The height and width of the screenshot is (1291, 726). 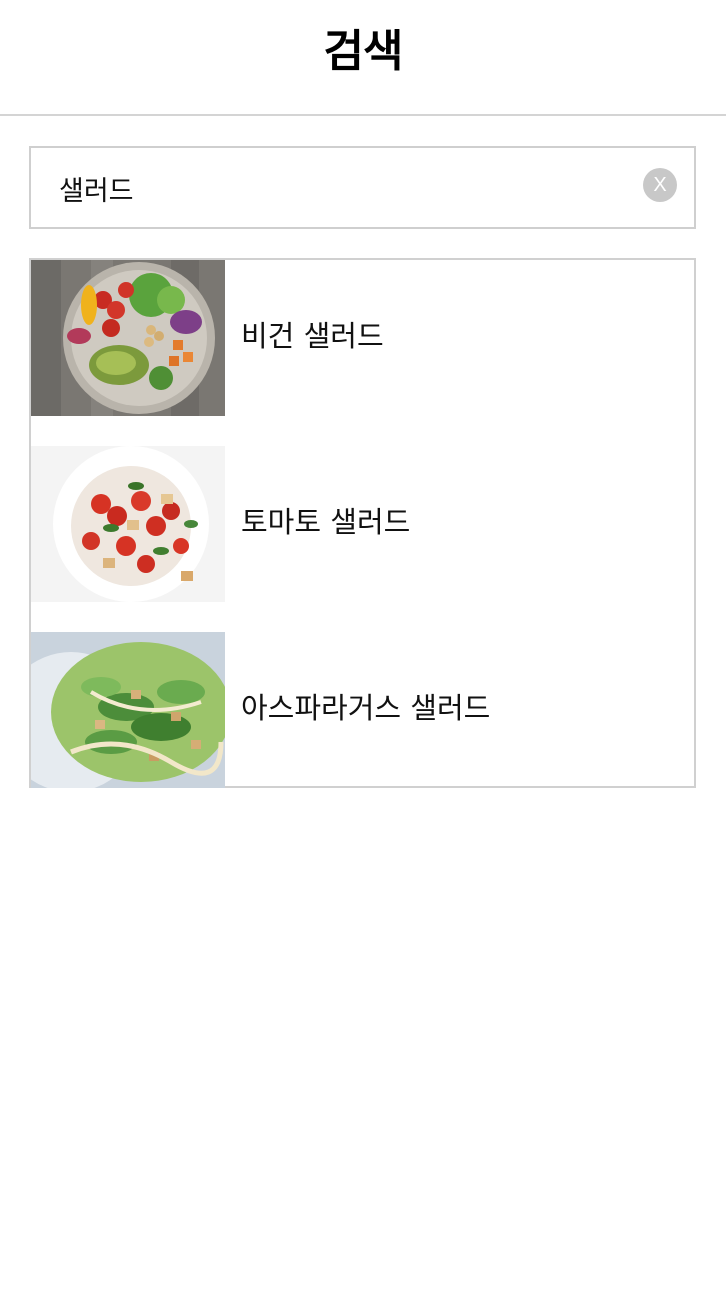 What do you see at coordinates (312, 336) in the screenshot?
I see `result-label: 비건 샐러드` at bounding box center [312, 336].